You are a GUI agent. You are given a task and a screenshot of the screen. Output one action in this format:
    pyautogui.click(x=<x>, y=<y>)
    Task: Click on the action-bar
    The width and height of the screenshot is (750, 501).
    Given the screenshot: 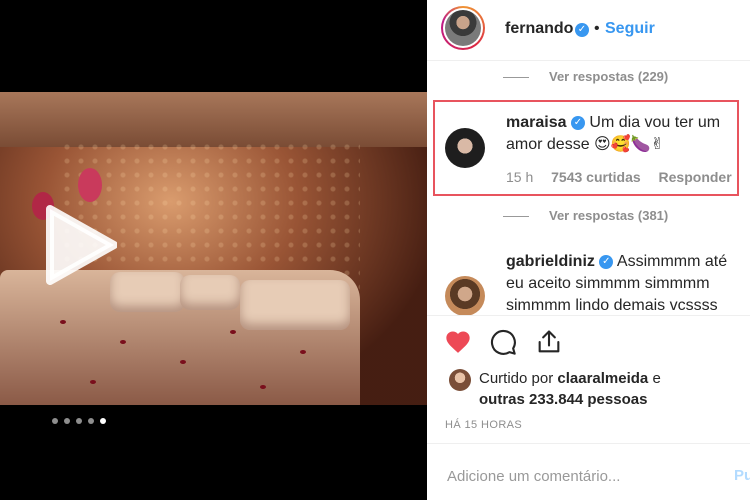 What is the action you would take?
    pyautogui.click(x=588, y=315)
    